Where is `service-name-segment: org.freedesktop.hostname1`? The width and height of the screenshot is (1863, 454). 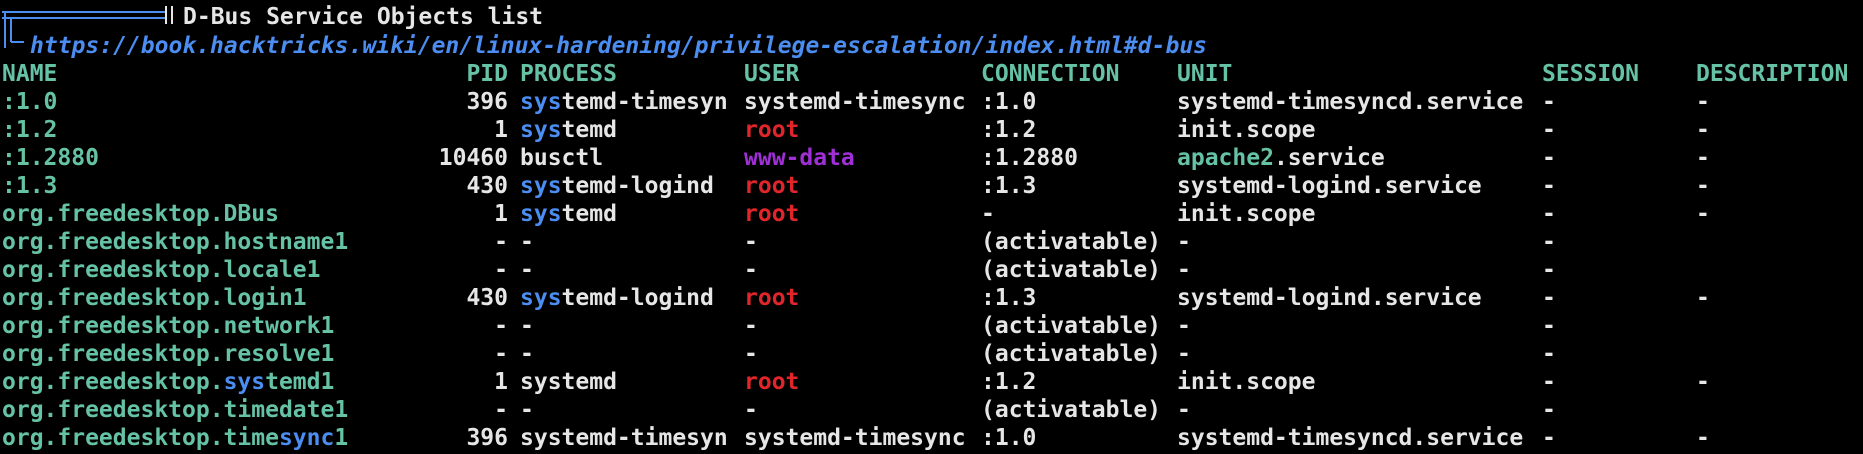
service-name-segment: org.freedesktop.hostname1 is located at coordinates (175, 242).